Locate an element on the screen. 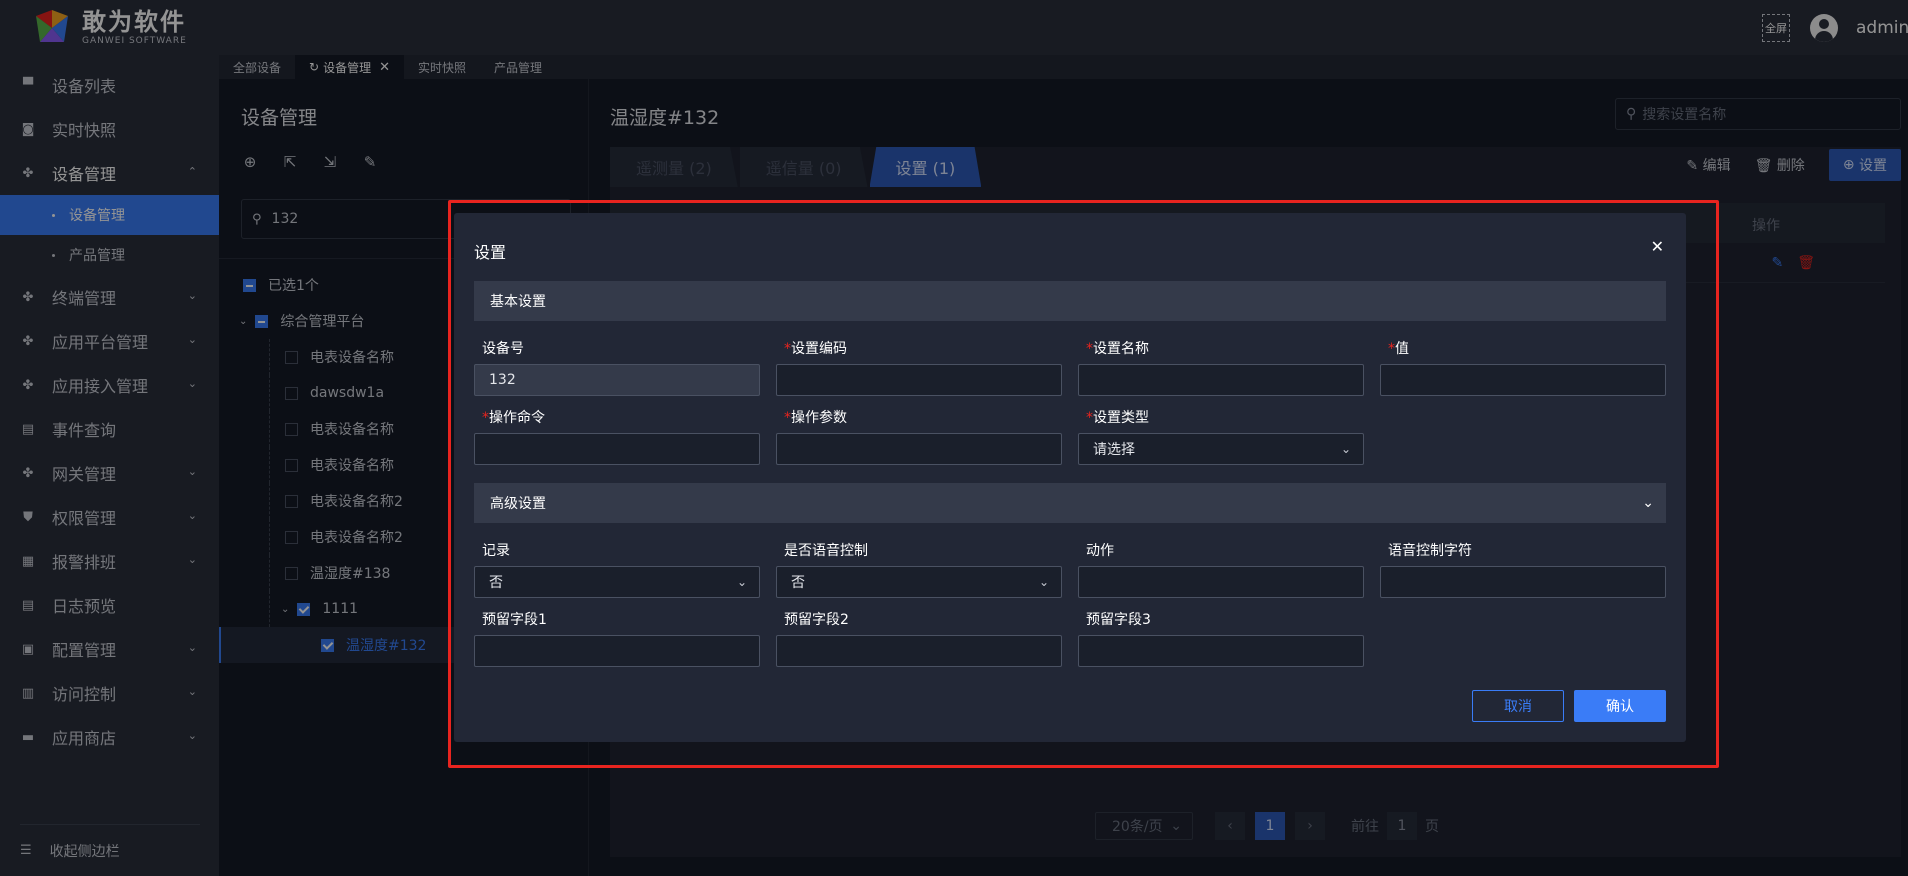 This screenshot has width=1908, height=876. device-no-input: 132 is located at coordinates (617, 380).